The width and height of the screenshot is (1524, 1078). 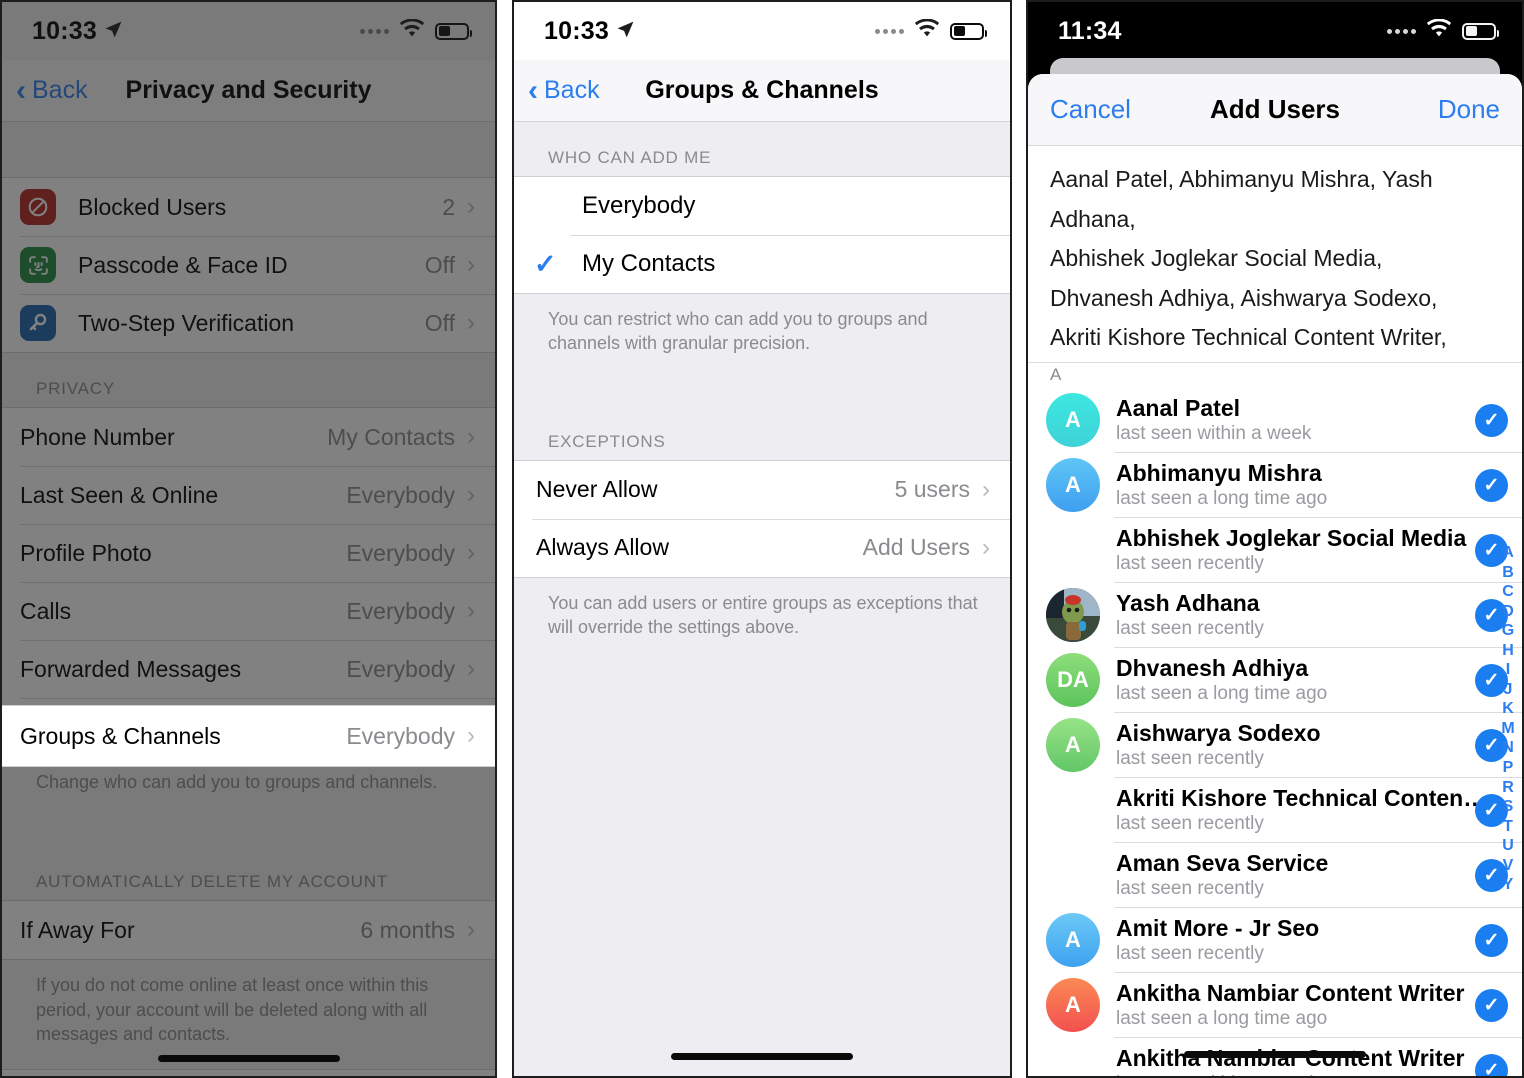 I want to click on row-groups-channels: Groups & Channels Everybody ›, so click(x=248, y=736).